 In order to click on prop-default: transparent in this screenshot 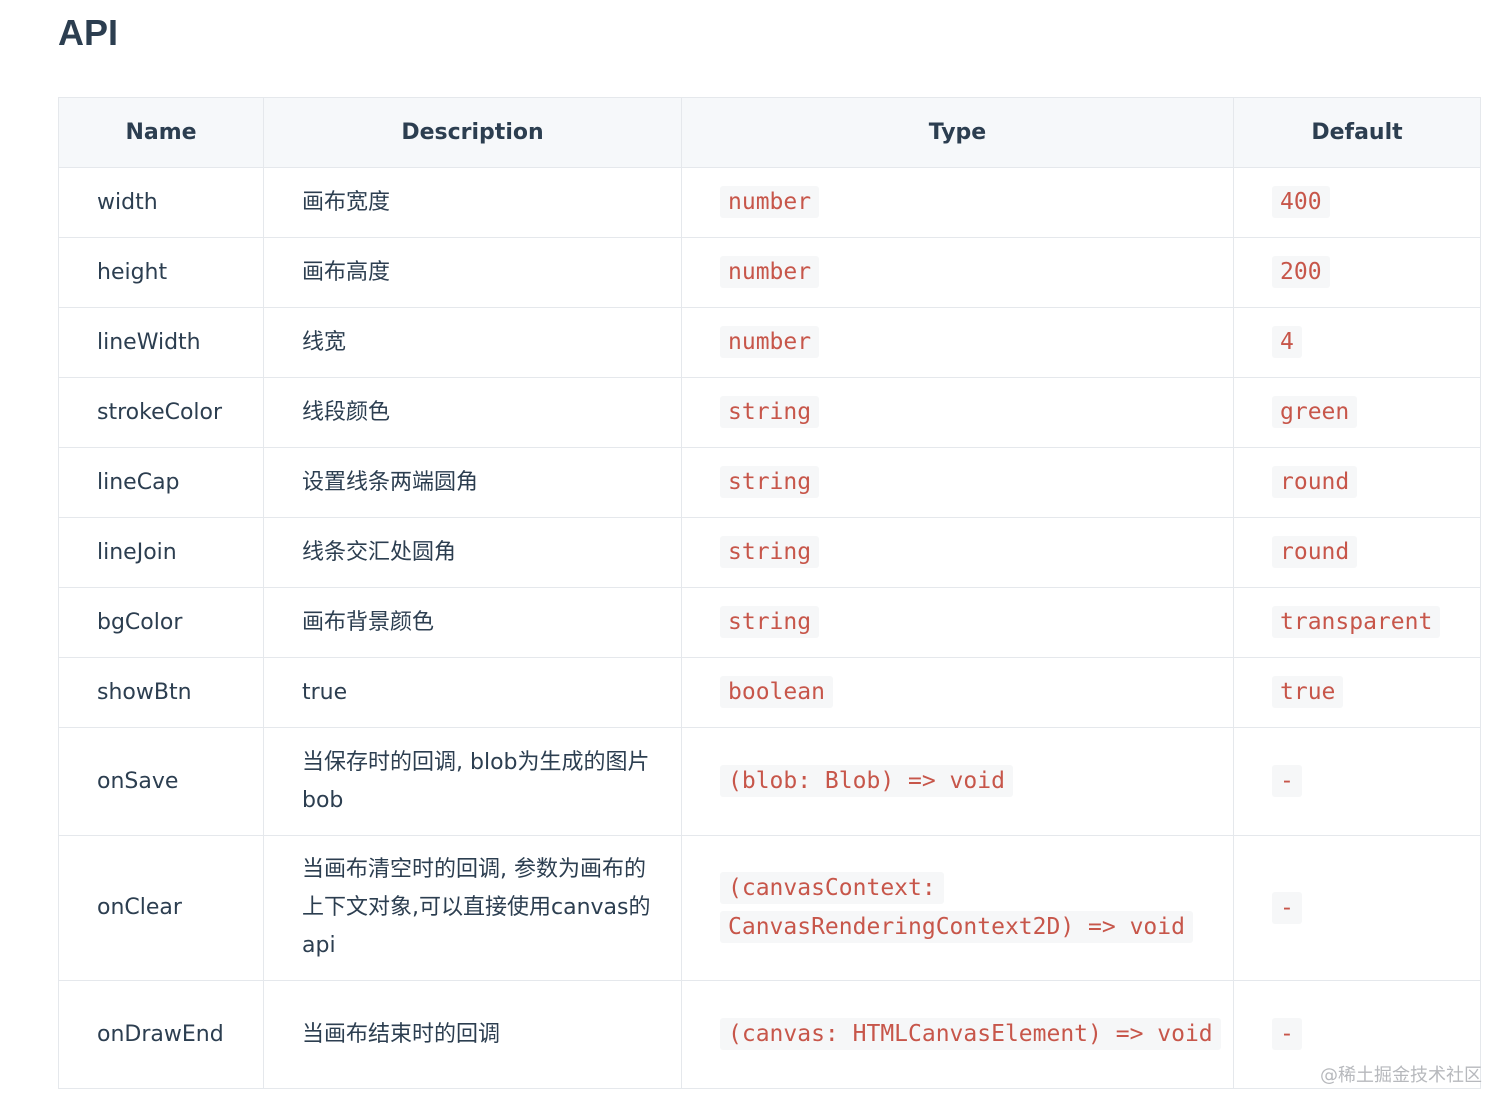, I will do `click(1356, 622)`.